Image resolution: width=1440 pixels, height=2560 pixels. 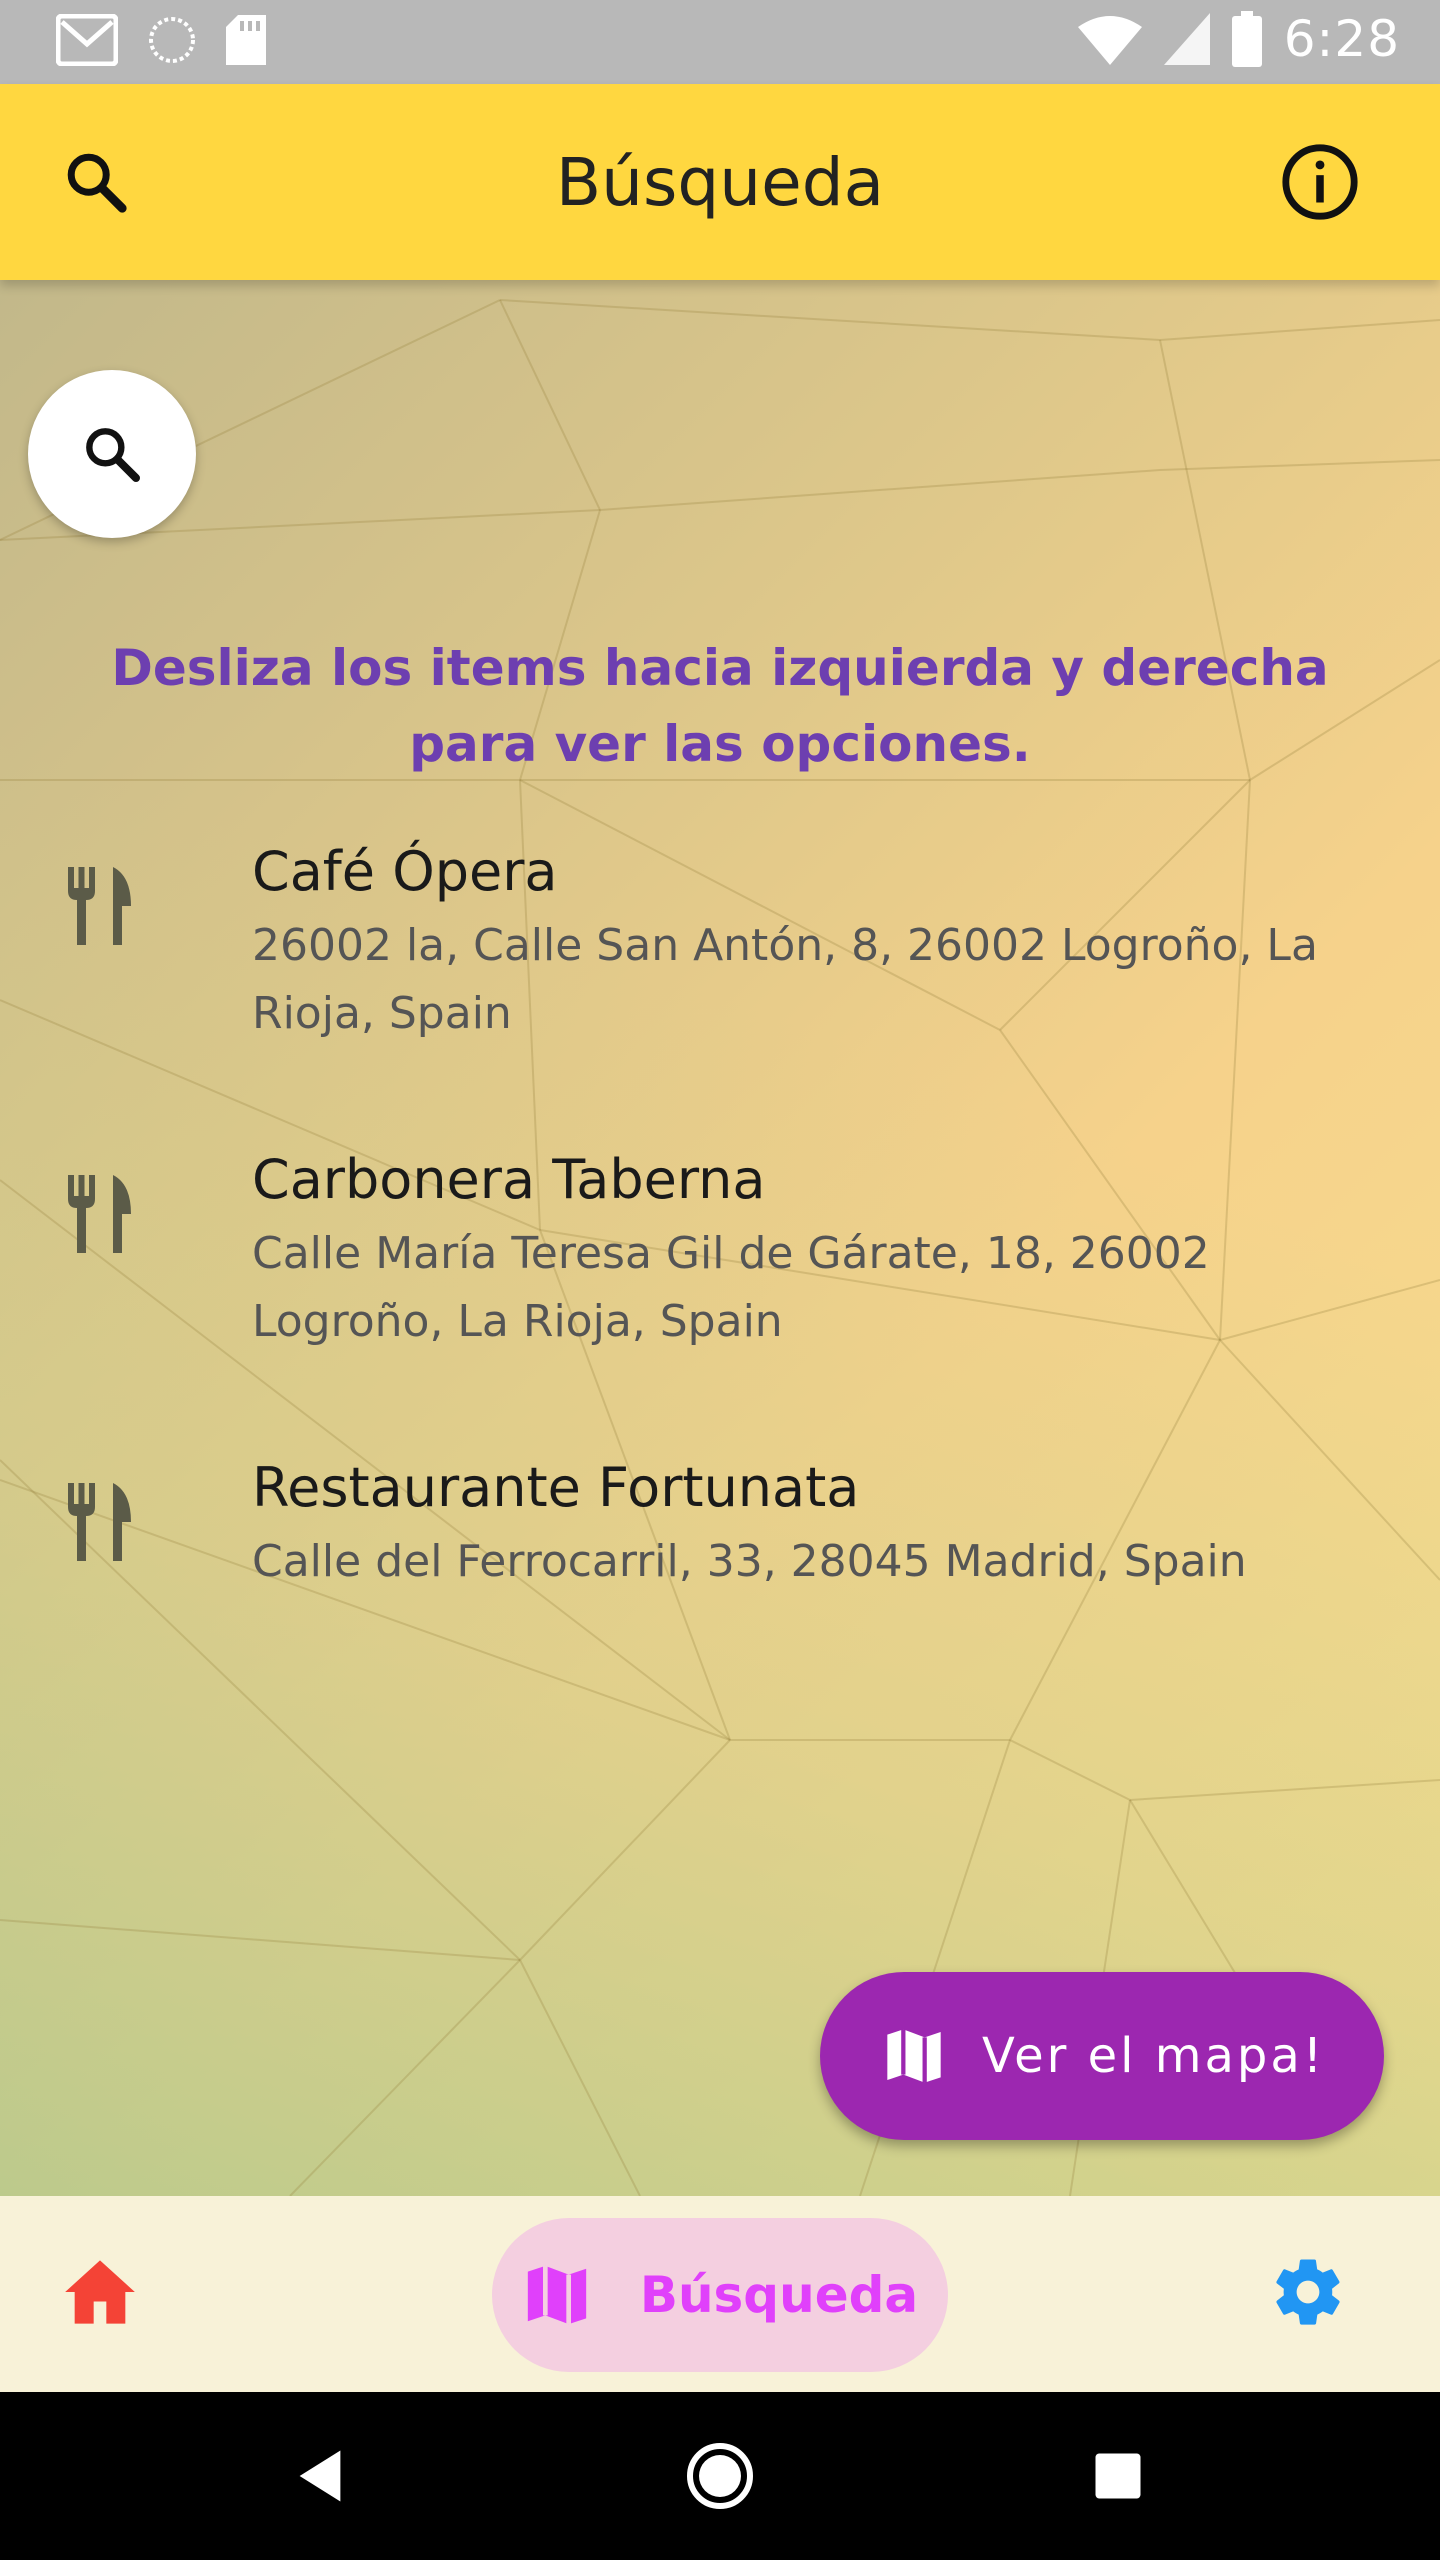 I want to click on nav-home, so click(x=100, y=2292).